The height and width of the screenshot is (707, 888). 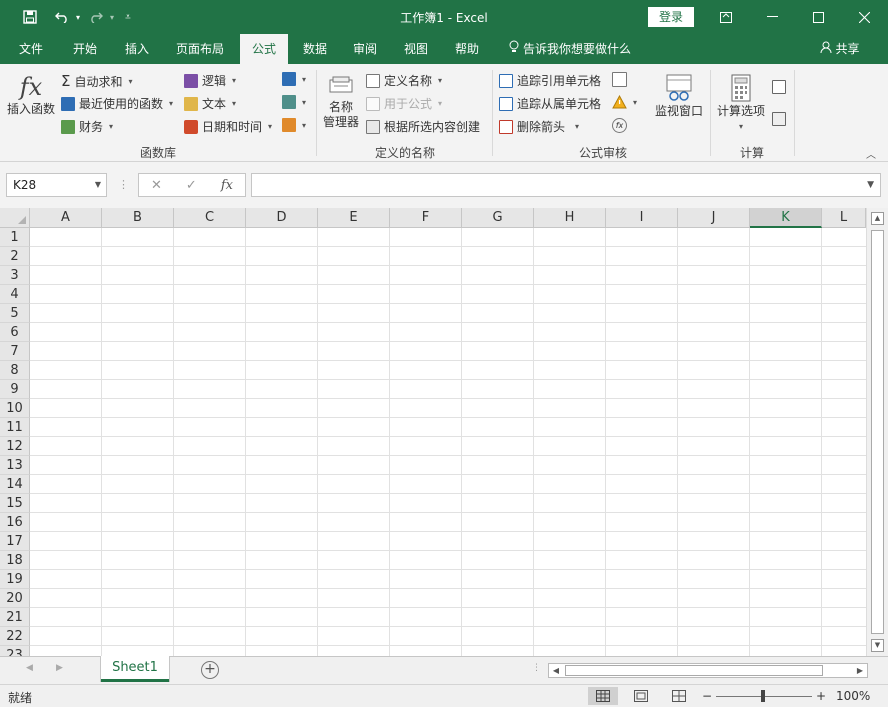 I want to click on horizontal-scrollbar: ◀ ▶, so click(x=708, y=670).